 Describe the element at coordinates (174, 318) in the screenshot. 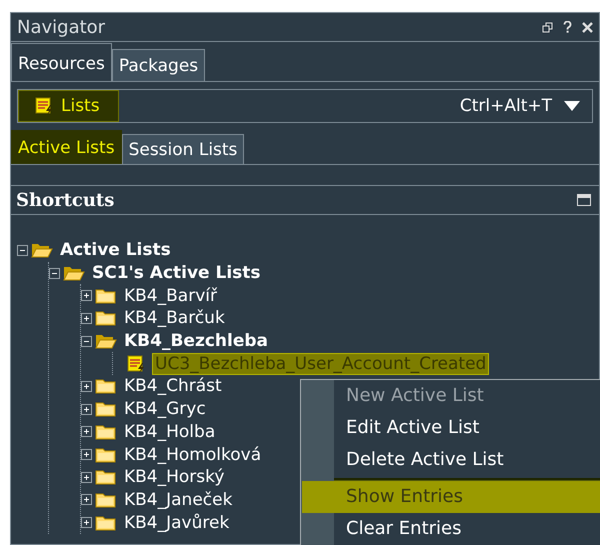

I see `tree-item: KB4_Barčuk` at that location.